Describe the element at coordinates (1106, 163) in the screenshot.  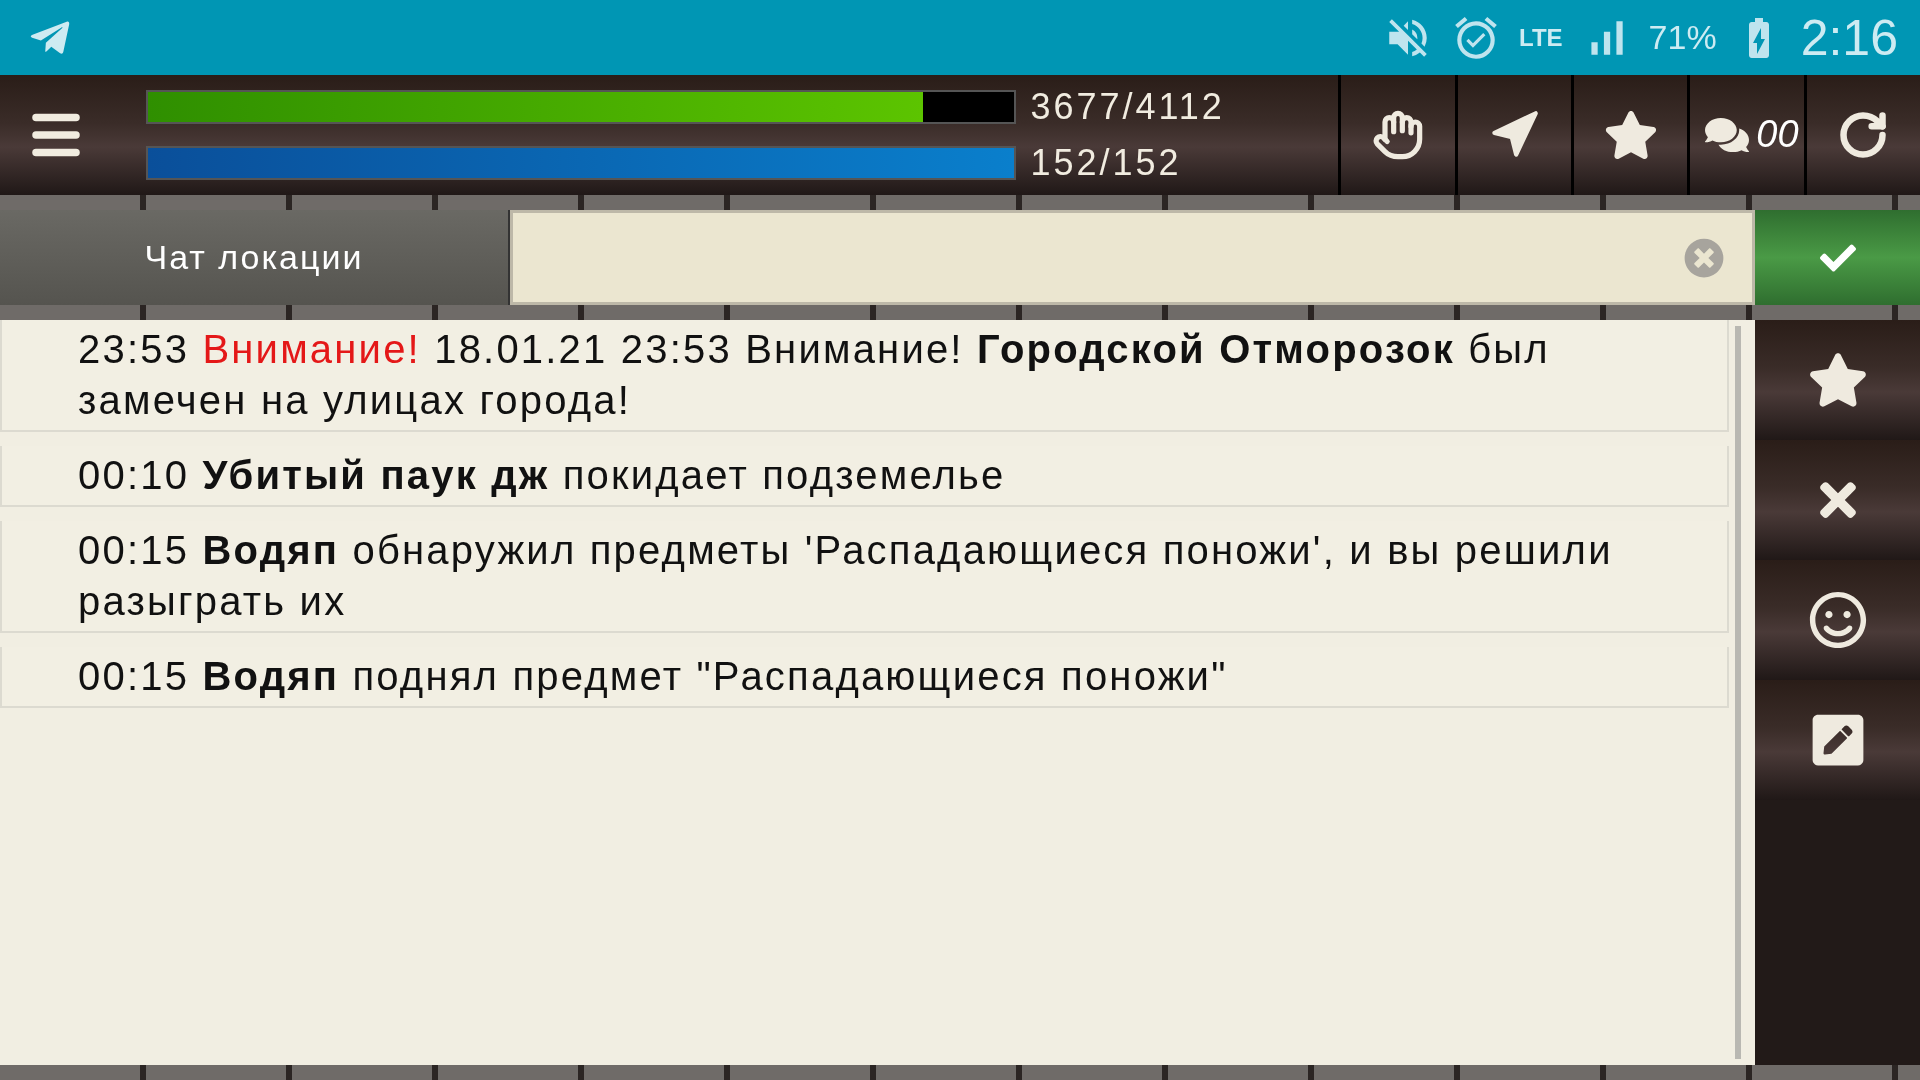
I see `mana-reading: 152/152` at that location.